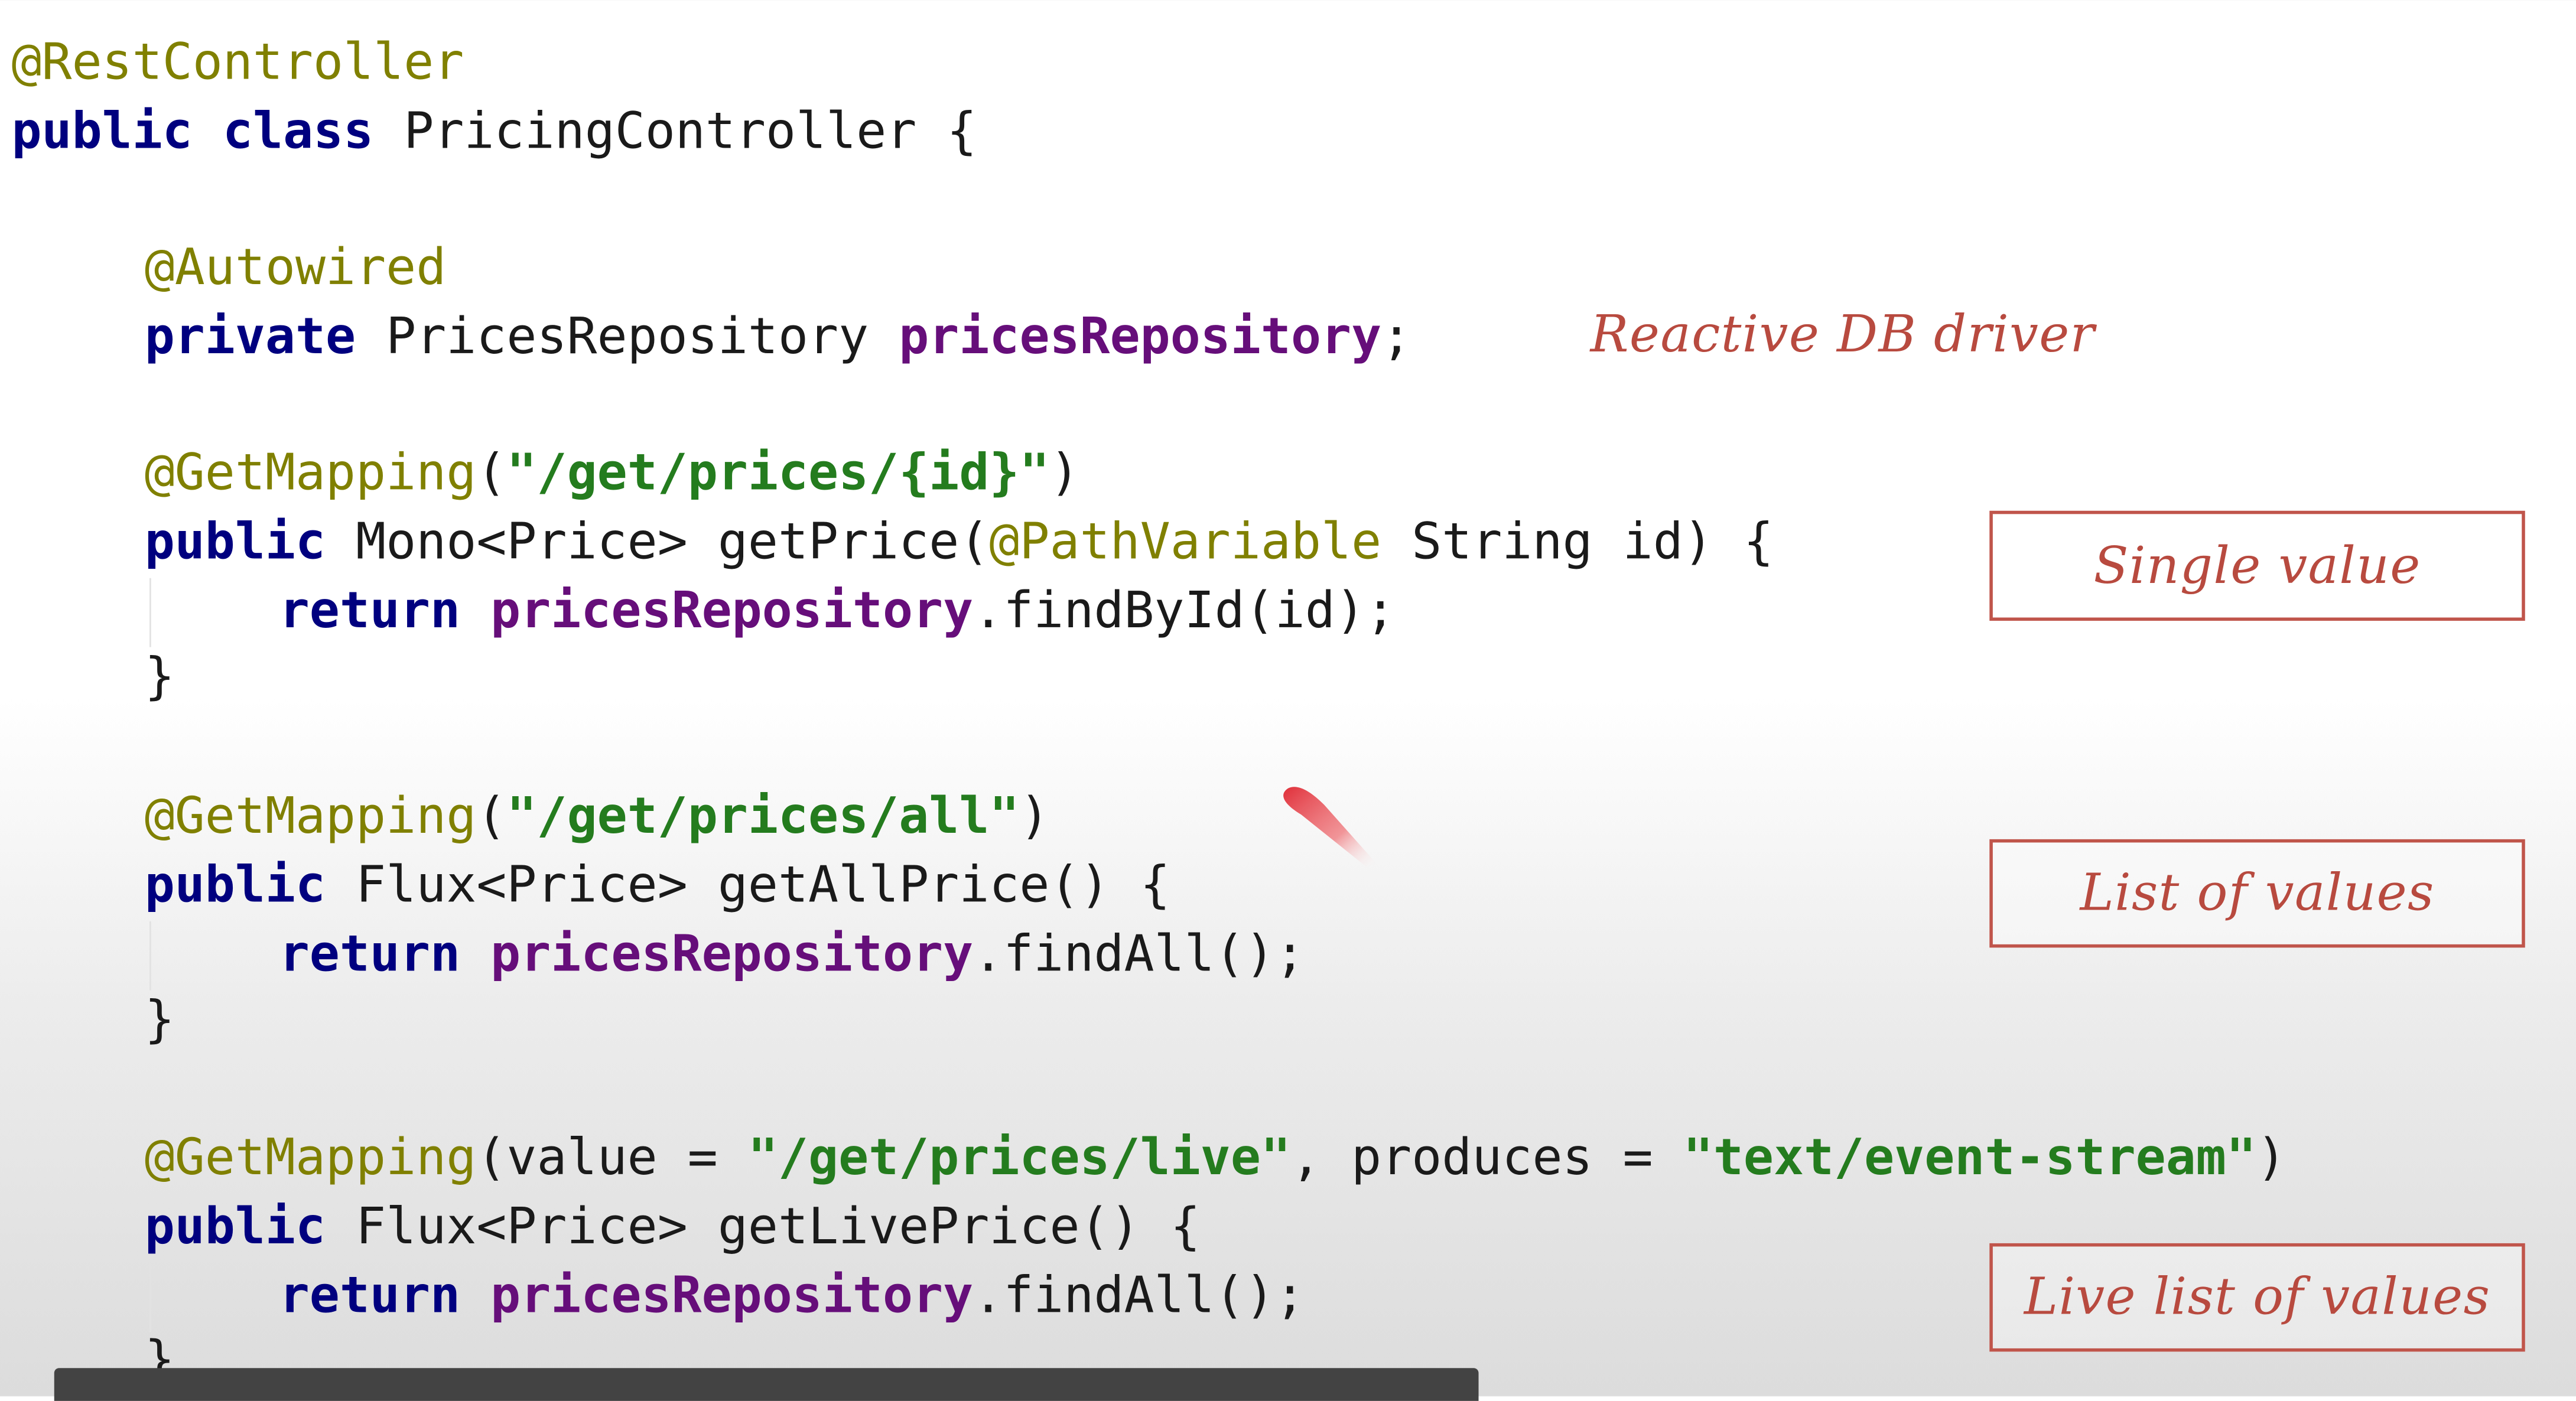  What do you see at coordinates (627, 337) in the screenshot?
I see `type-token: PricesRepository` at bounding box center [627, 337].